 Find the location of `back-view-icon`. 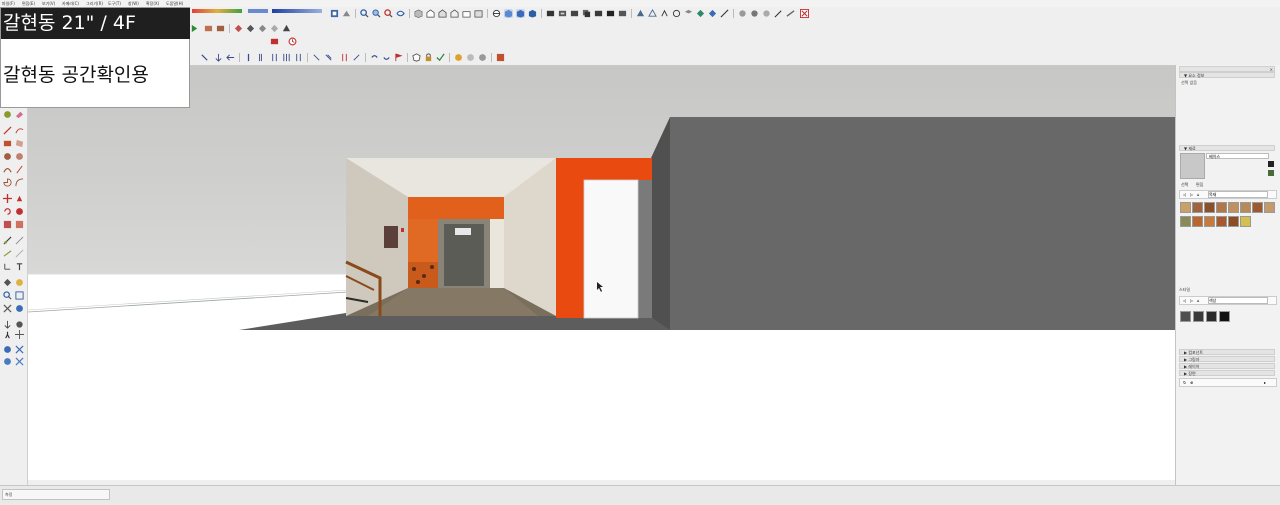

back-view-icon is located at coordinates (466, 13).